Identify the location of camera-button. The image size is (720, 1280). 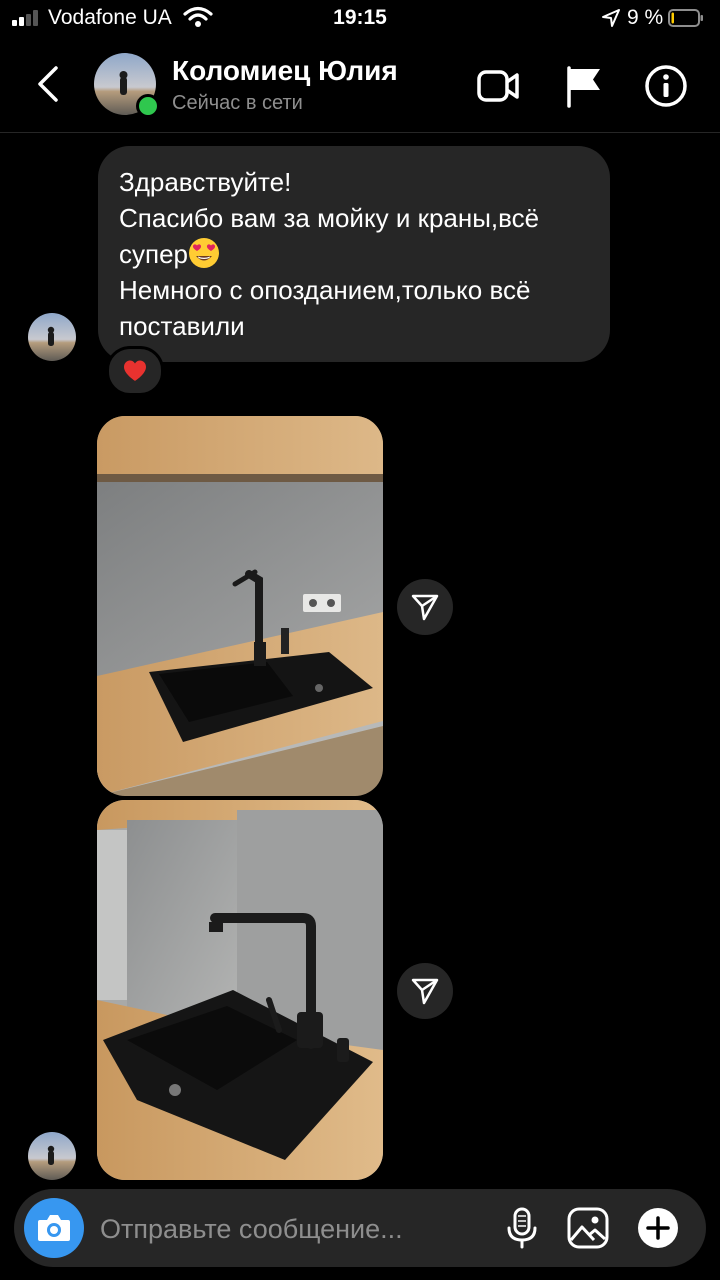
(54, 1228).